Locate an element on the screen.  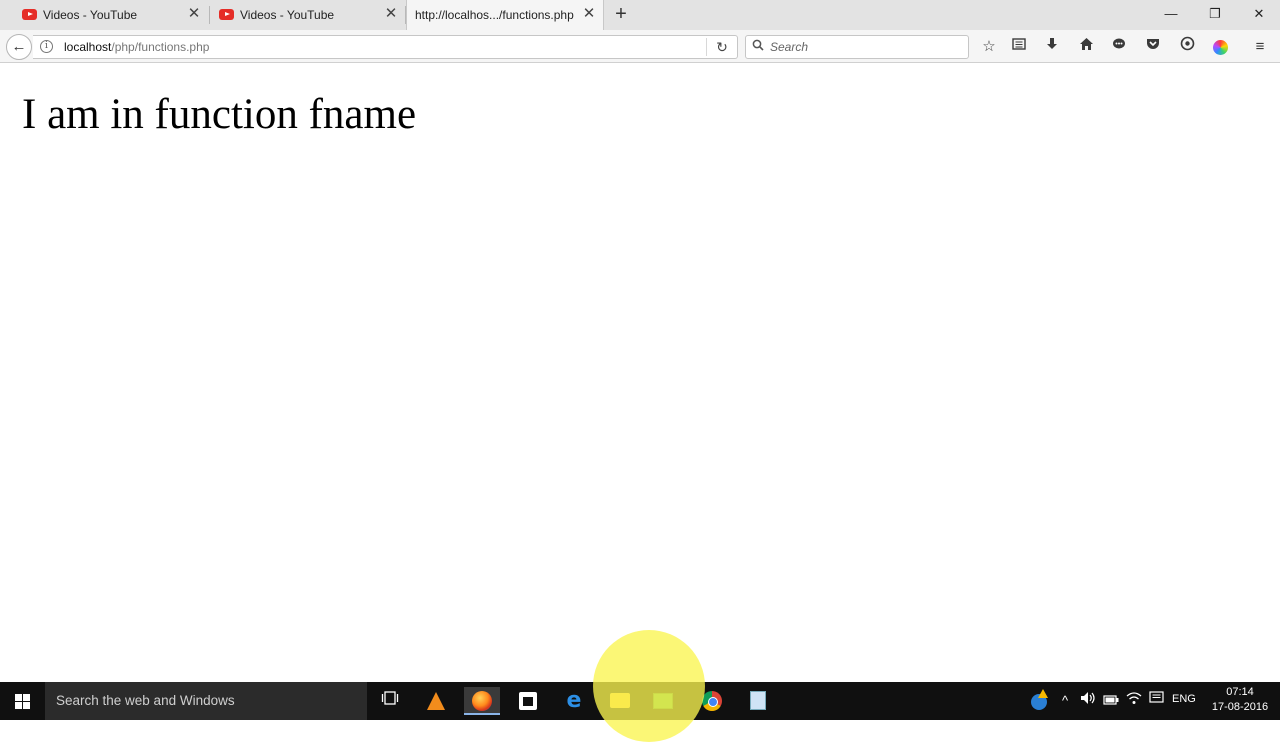
extension-icon is located at coordinates (1187, 47).